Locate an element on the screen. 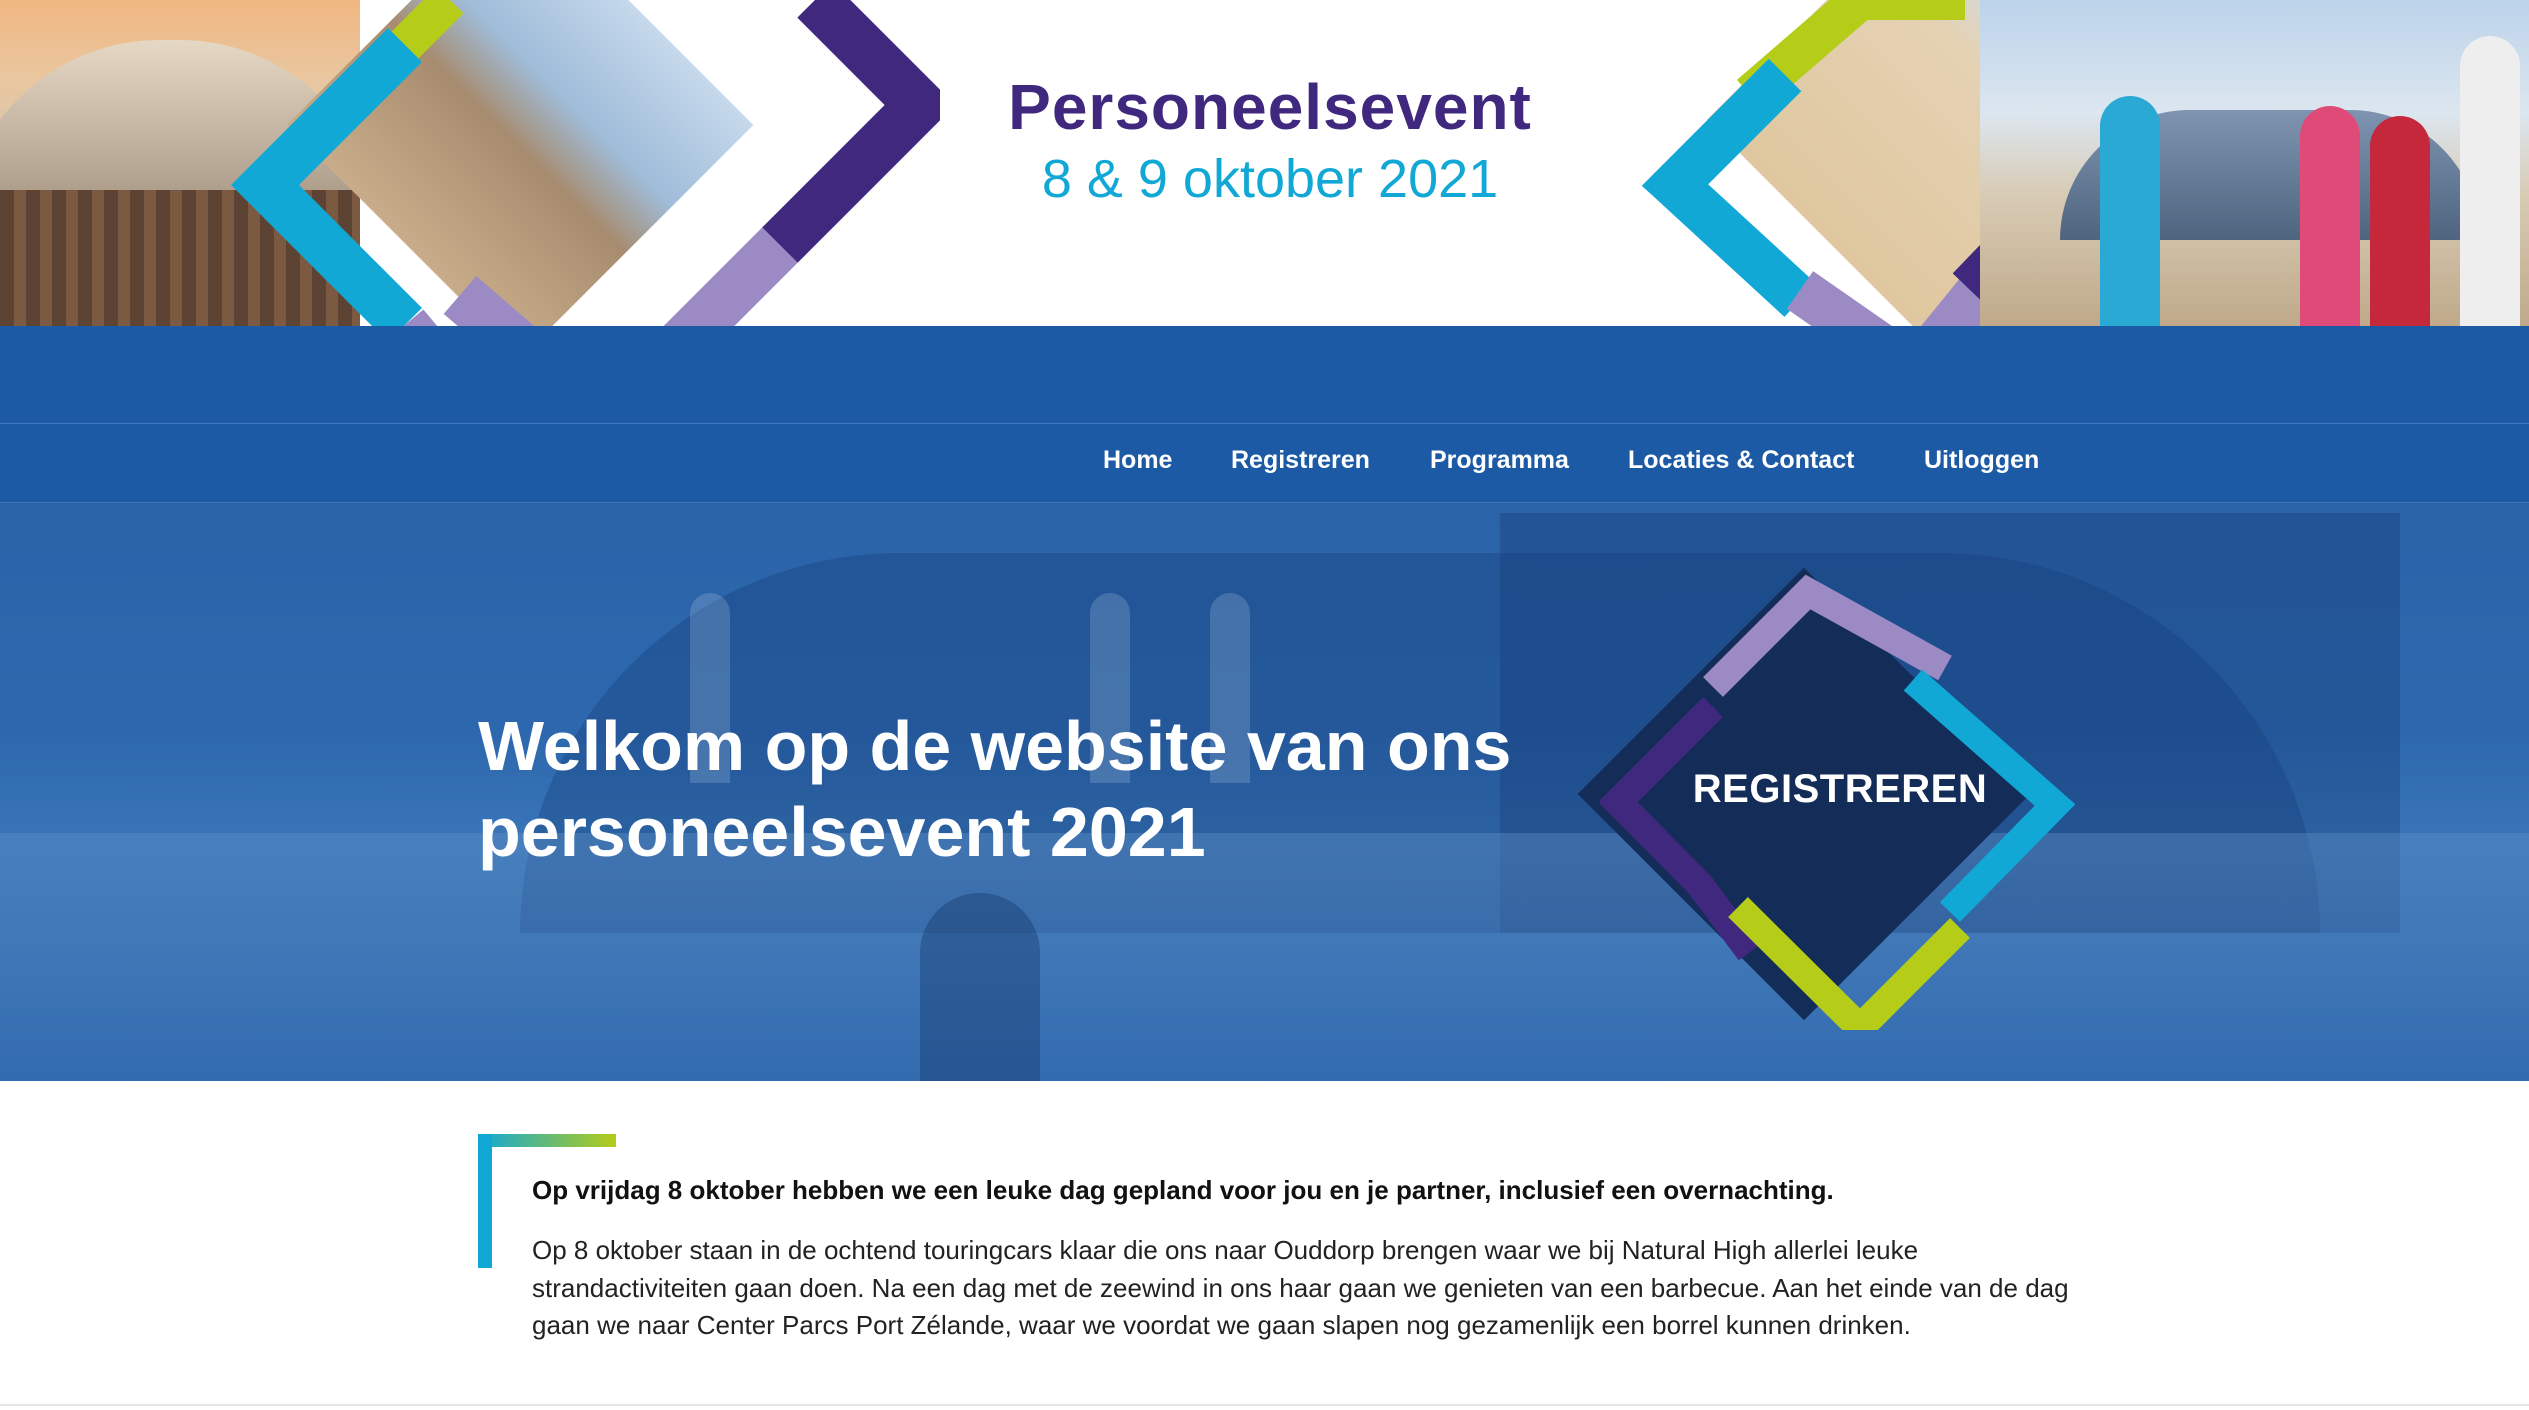  content-divider is located at coordinates (1264, 1405).